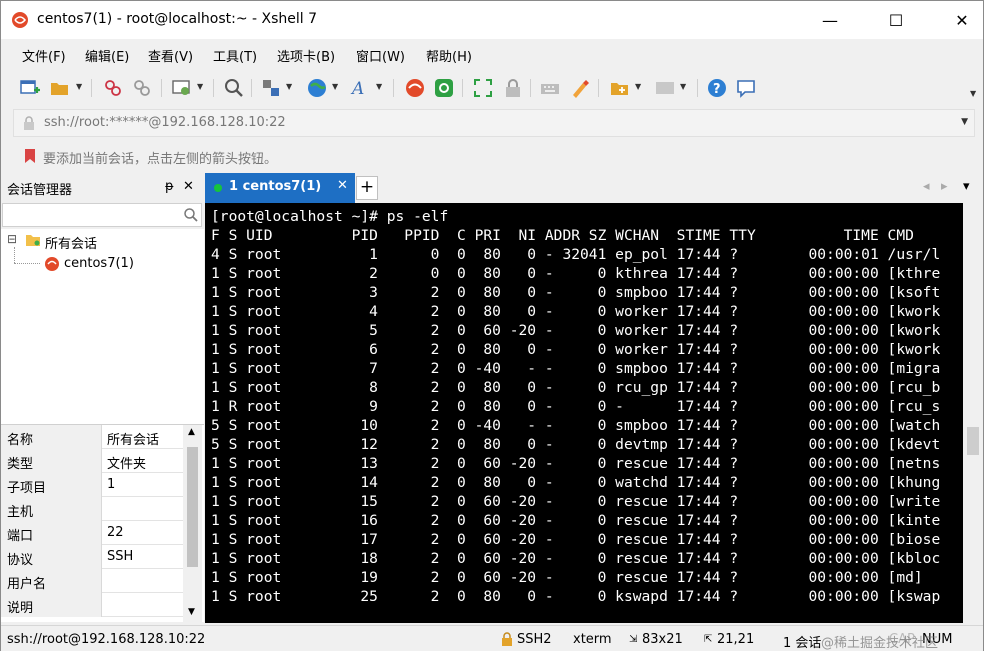 The image size is (984, 651). I want to click on terminal-scrollbar, so click(973, 413).